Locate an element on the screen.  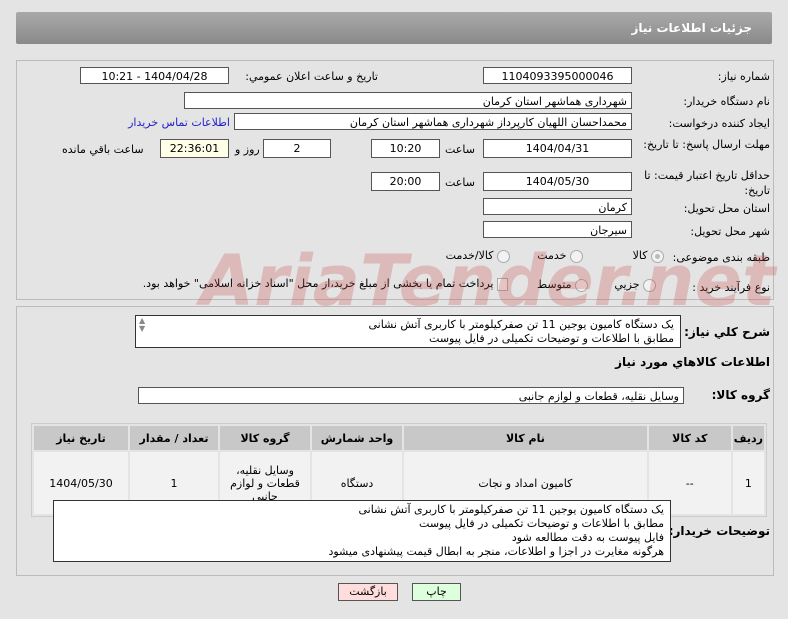
back-button: بازگشت is located at coordinates (368, 592).